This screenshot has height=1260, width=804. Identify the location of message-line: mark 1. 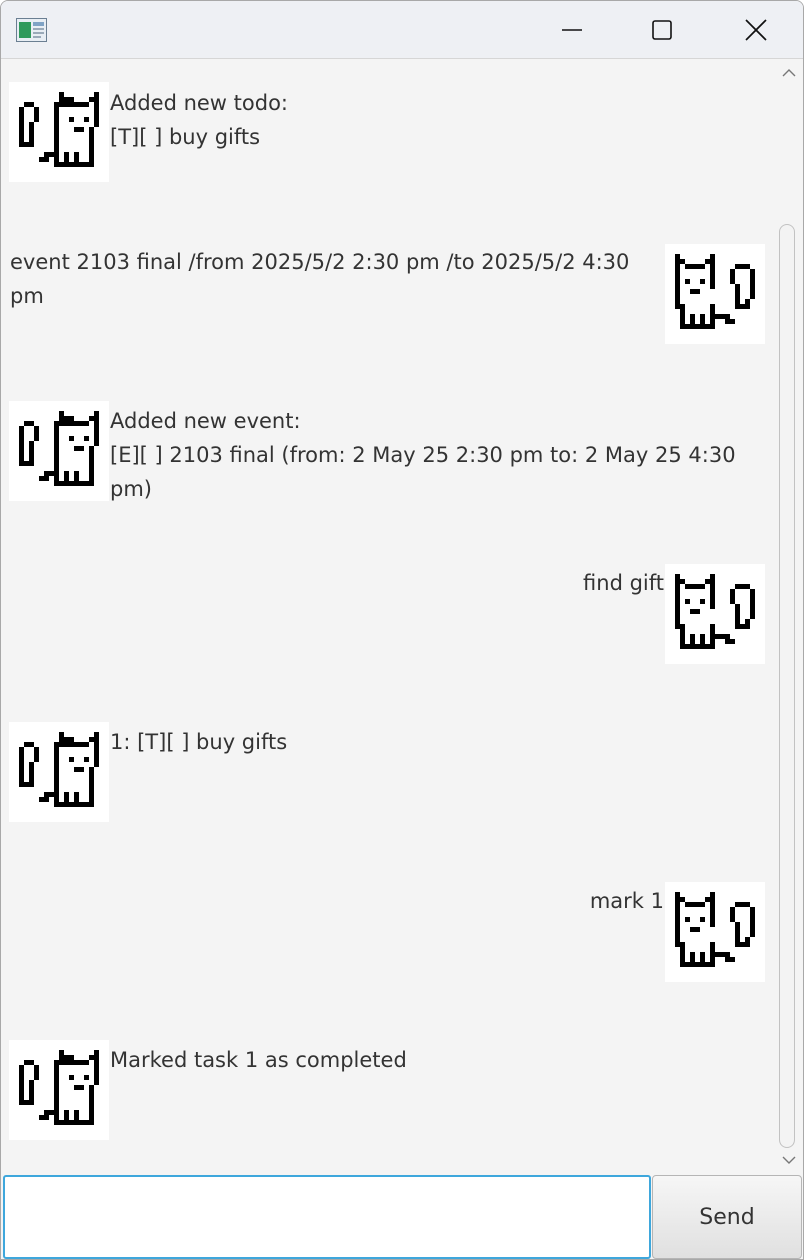
(626, 901).